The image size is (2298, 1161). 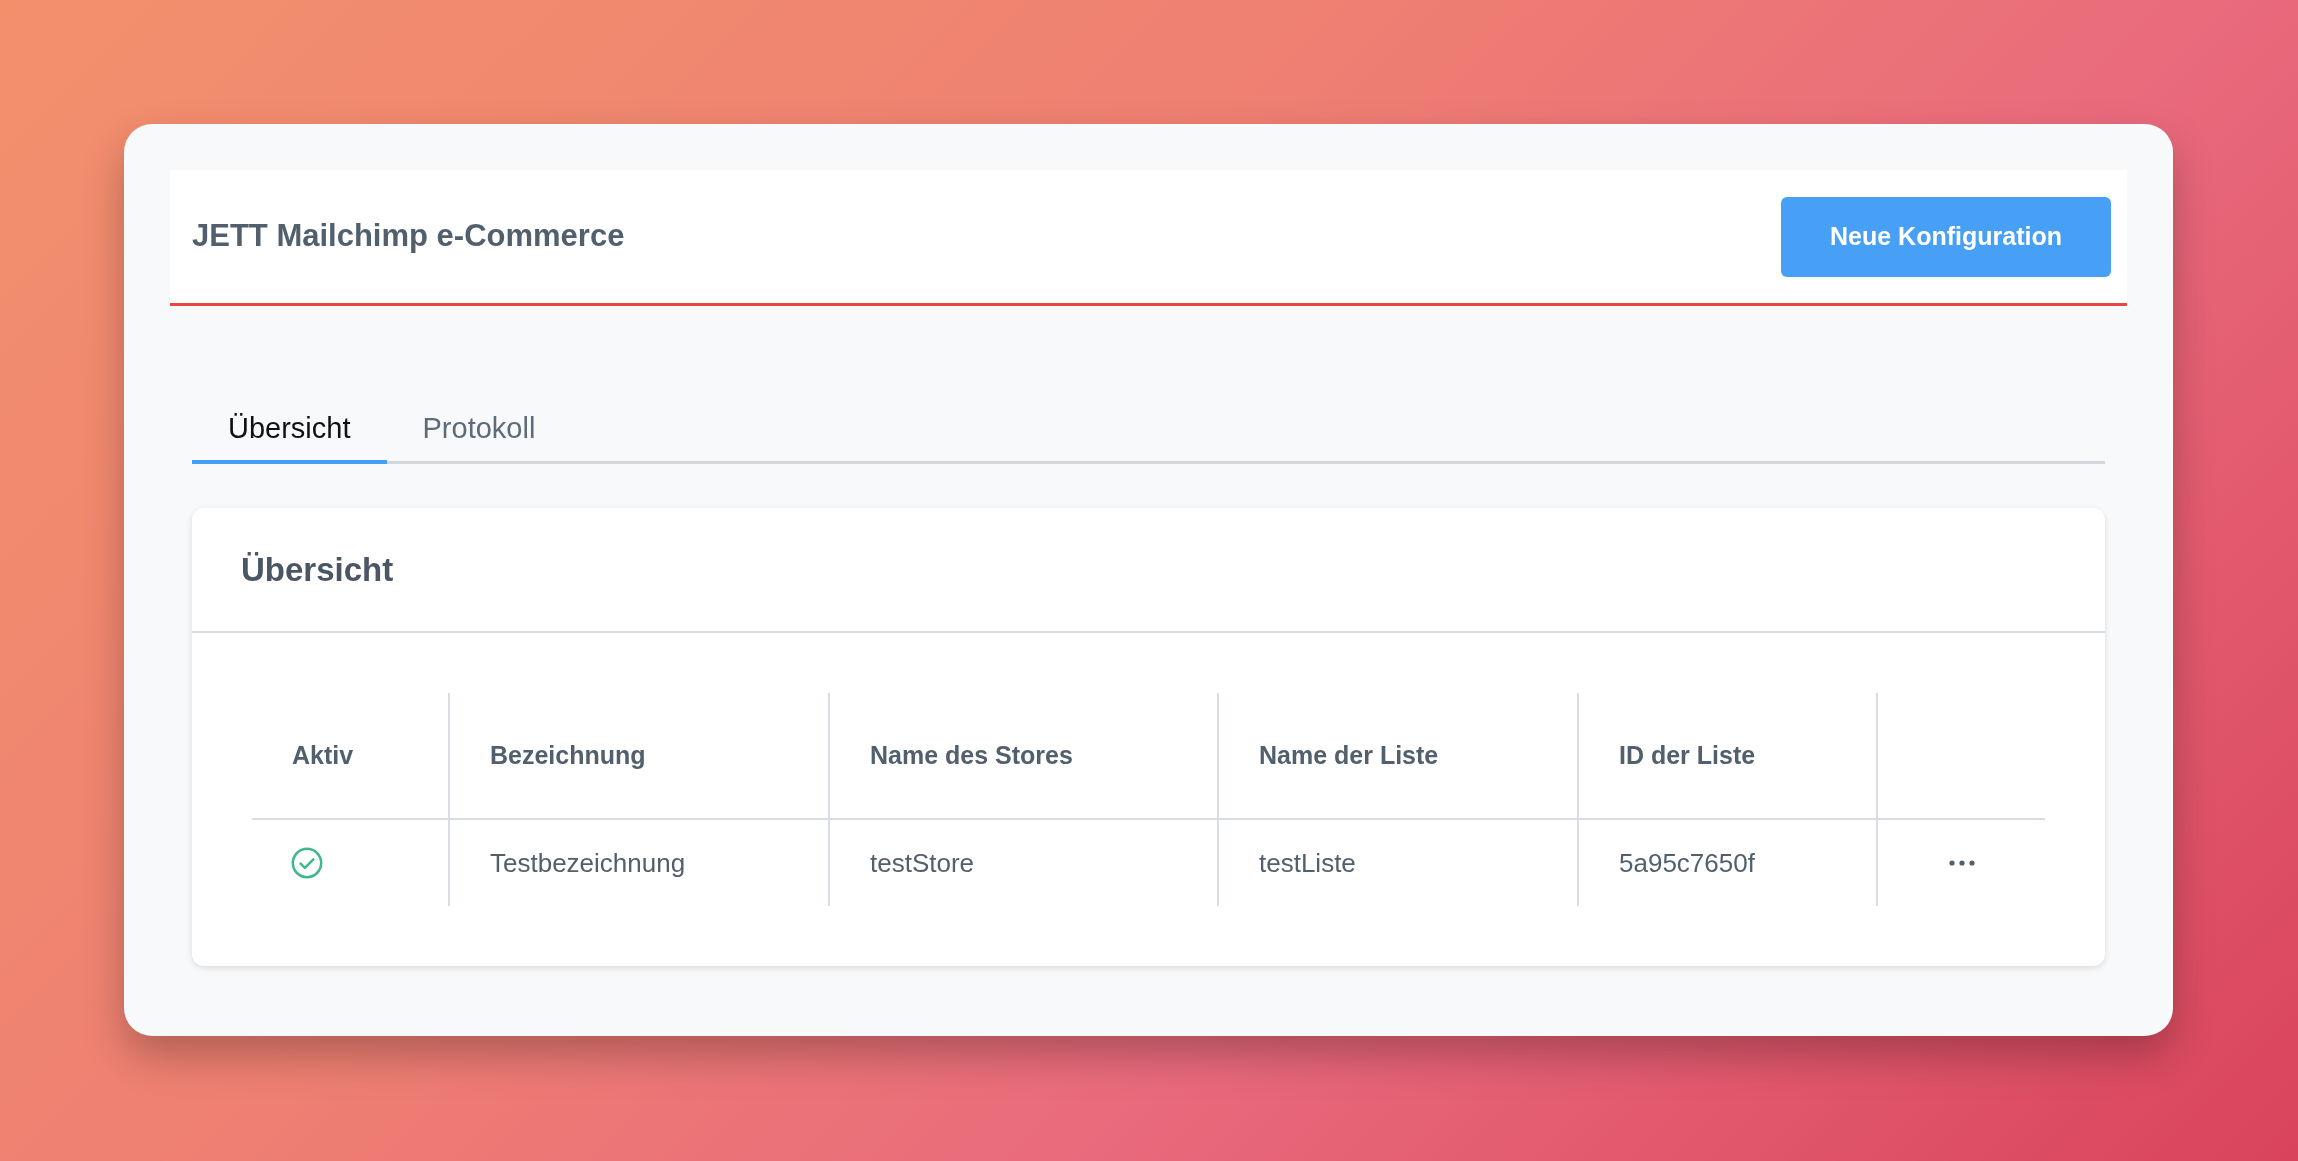 What do you see at coordinates (479, 431) in the screenshot?
I see `tab: Protokoll` at bounding box center [479, 431].